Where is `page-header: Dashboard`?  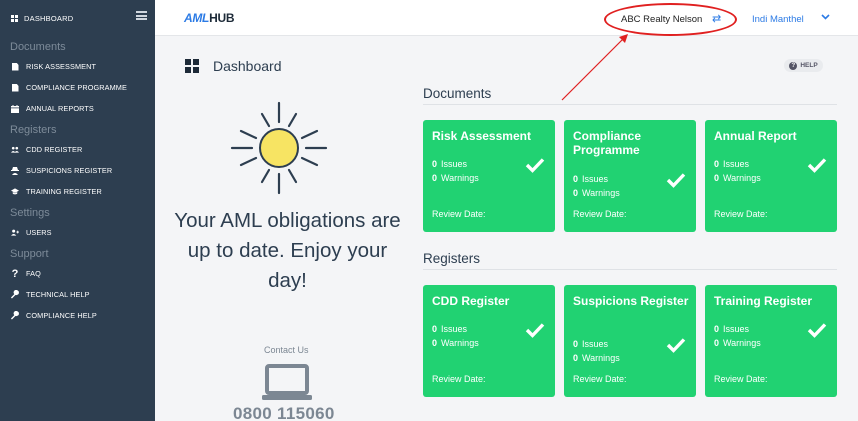
page-header: Dashboard is located at coordinates (233, 66).